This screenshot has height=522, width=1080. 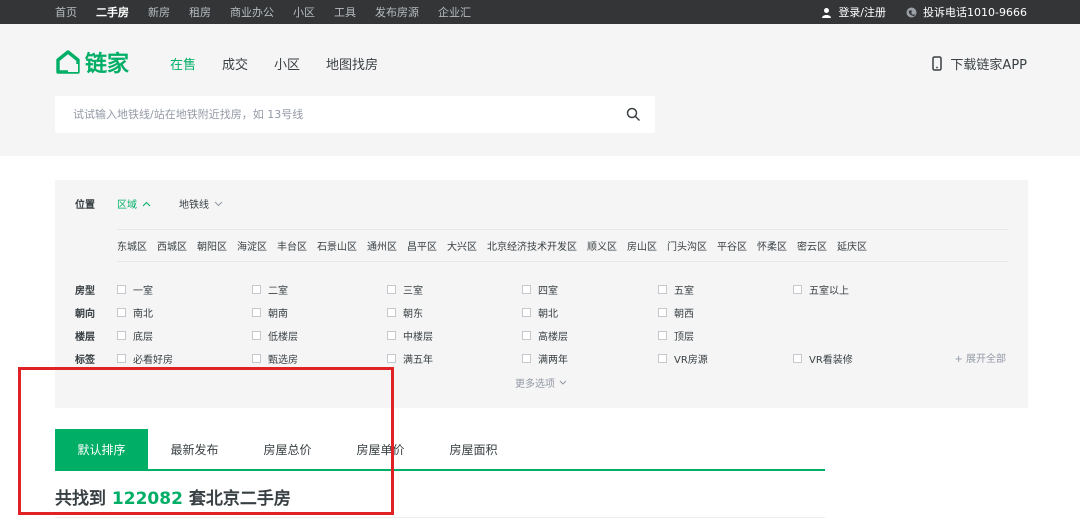 What do you see at coordinates (212, 245) in the screenshot?
I see `district-item: 朝阳区` at bounding box center [212, 245].